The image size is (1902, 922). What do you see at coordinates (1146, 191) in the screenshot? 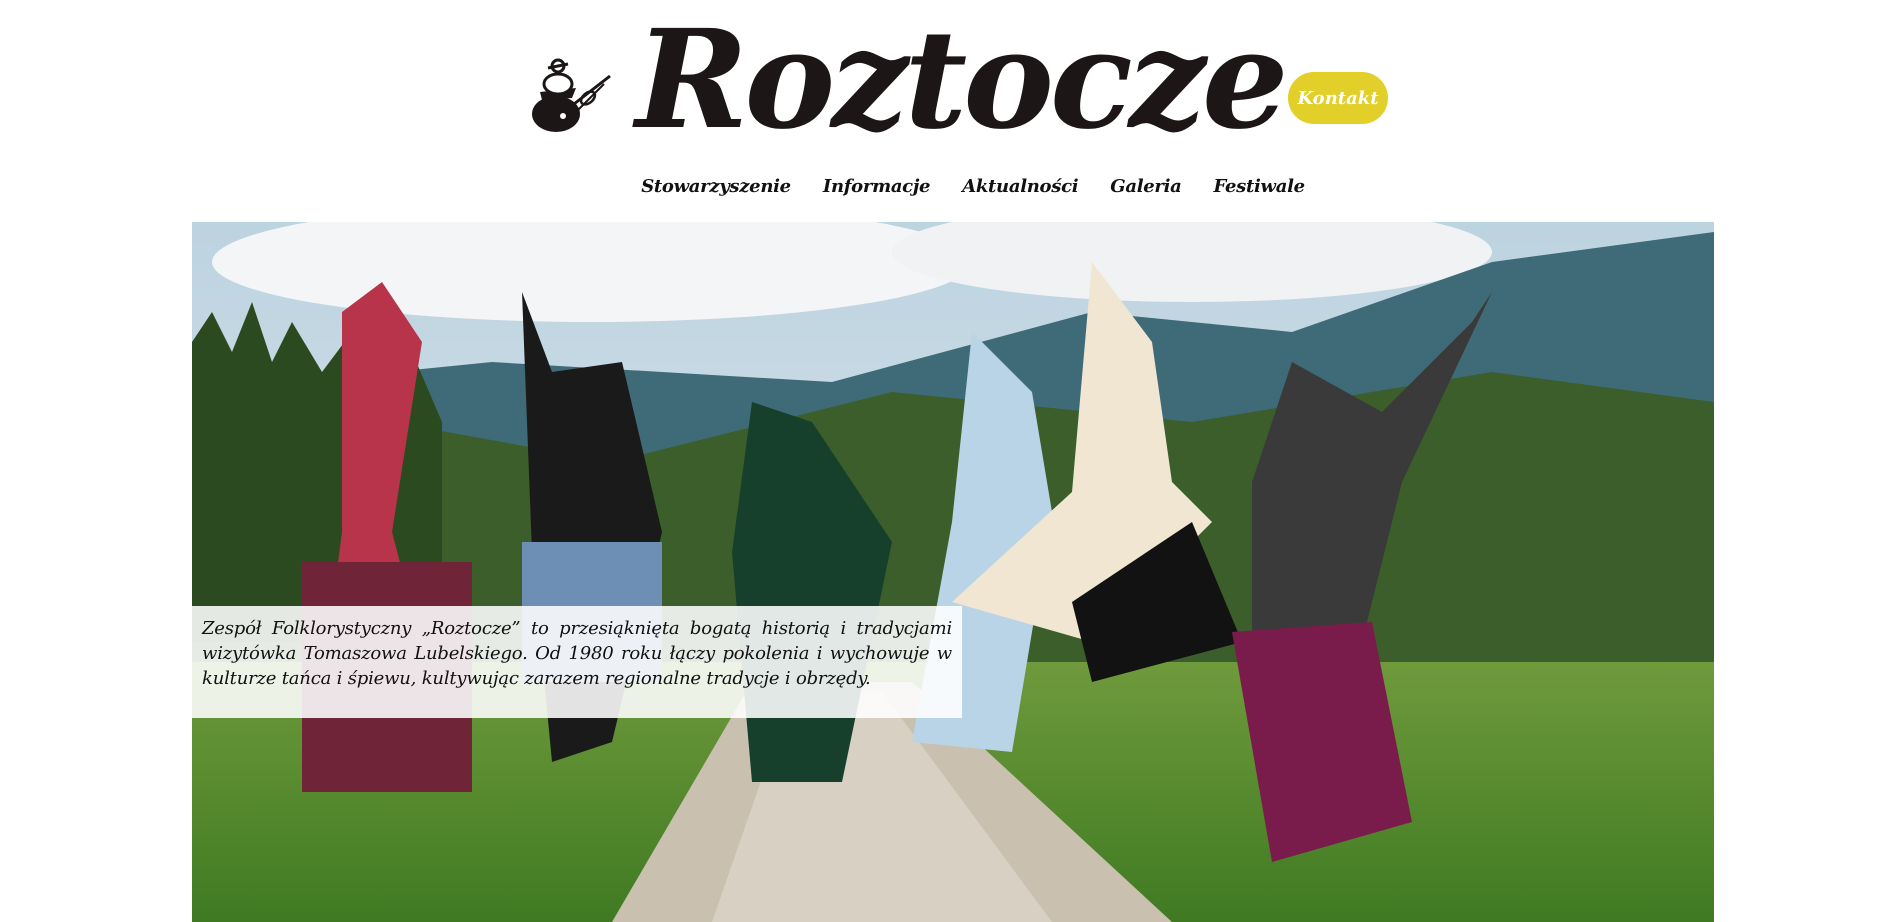
I see `nav-item-galeria: Galeria` at bounding box center [1146, 191].